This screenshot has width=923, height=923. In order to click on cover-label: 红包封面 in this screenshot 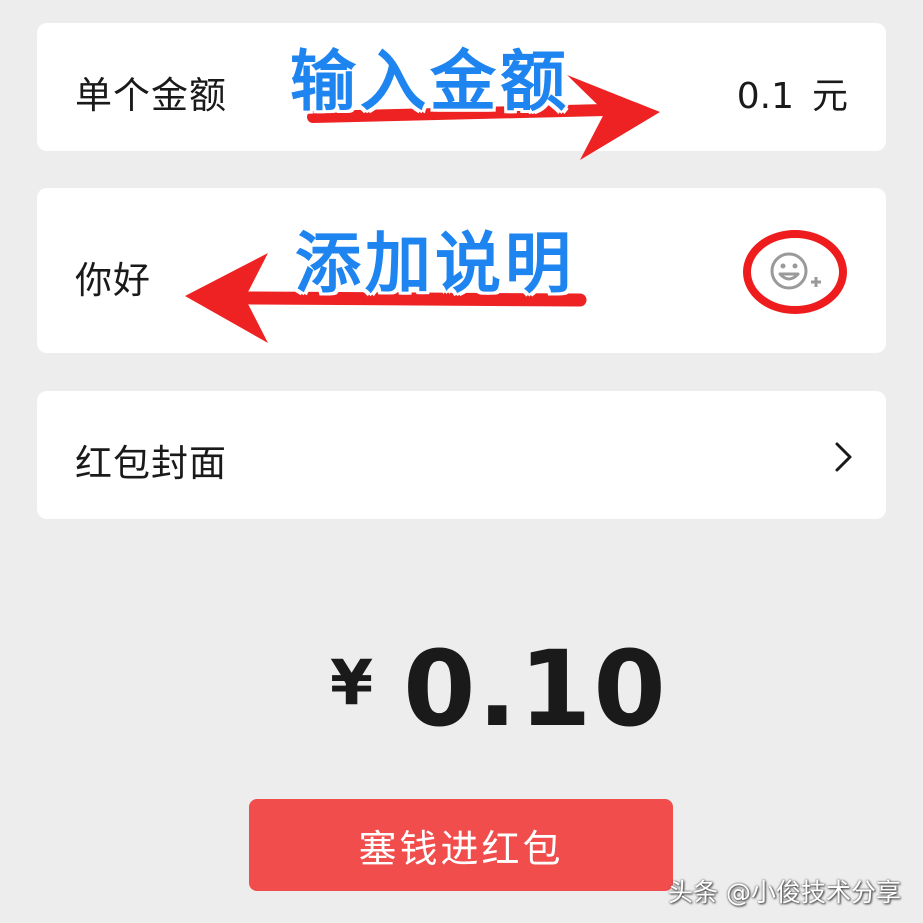, I will do `click(151, 463)`.